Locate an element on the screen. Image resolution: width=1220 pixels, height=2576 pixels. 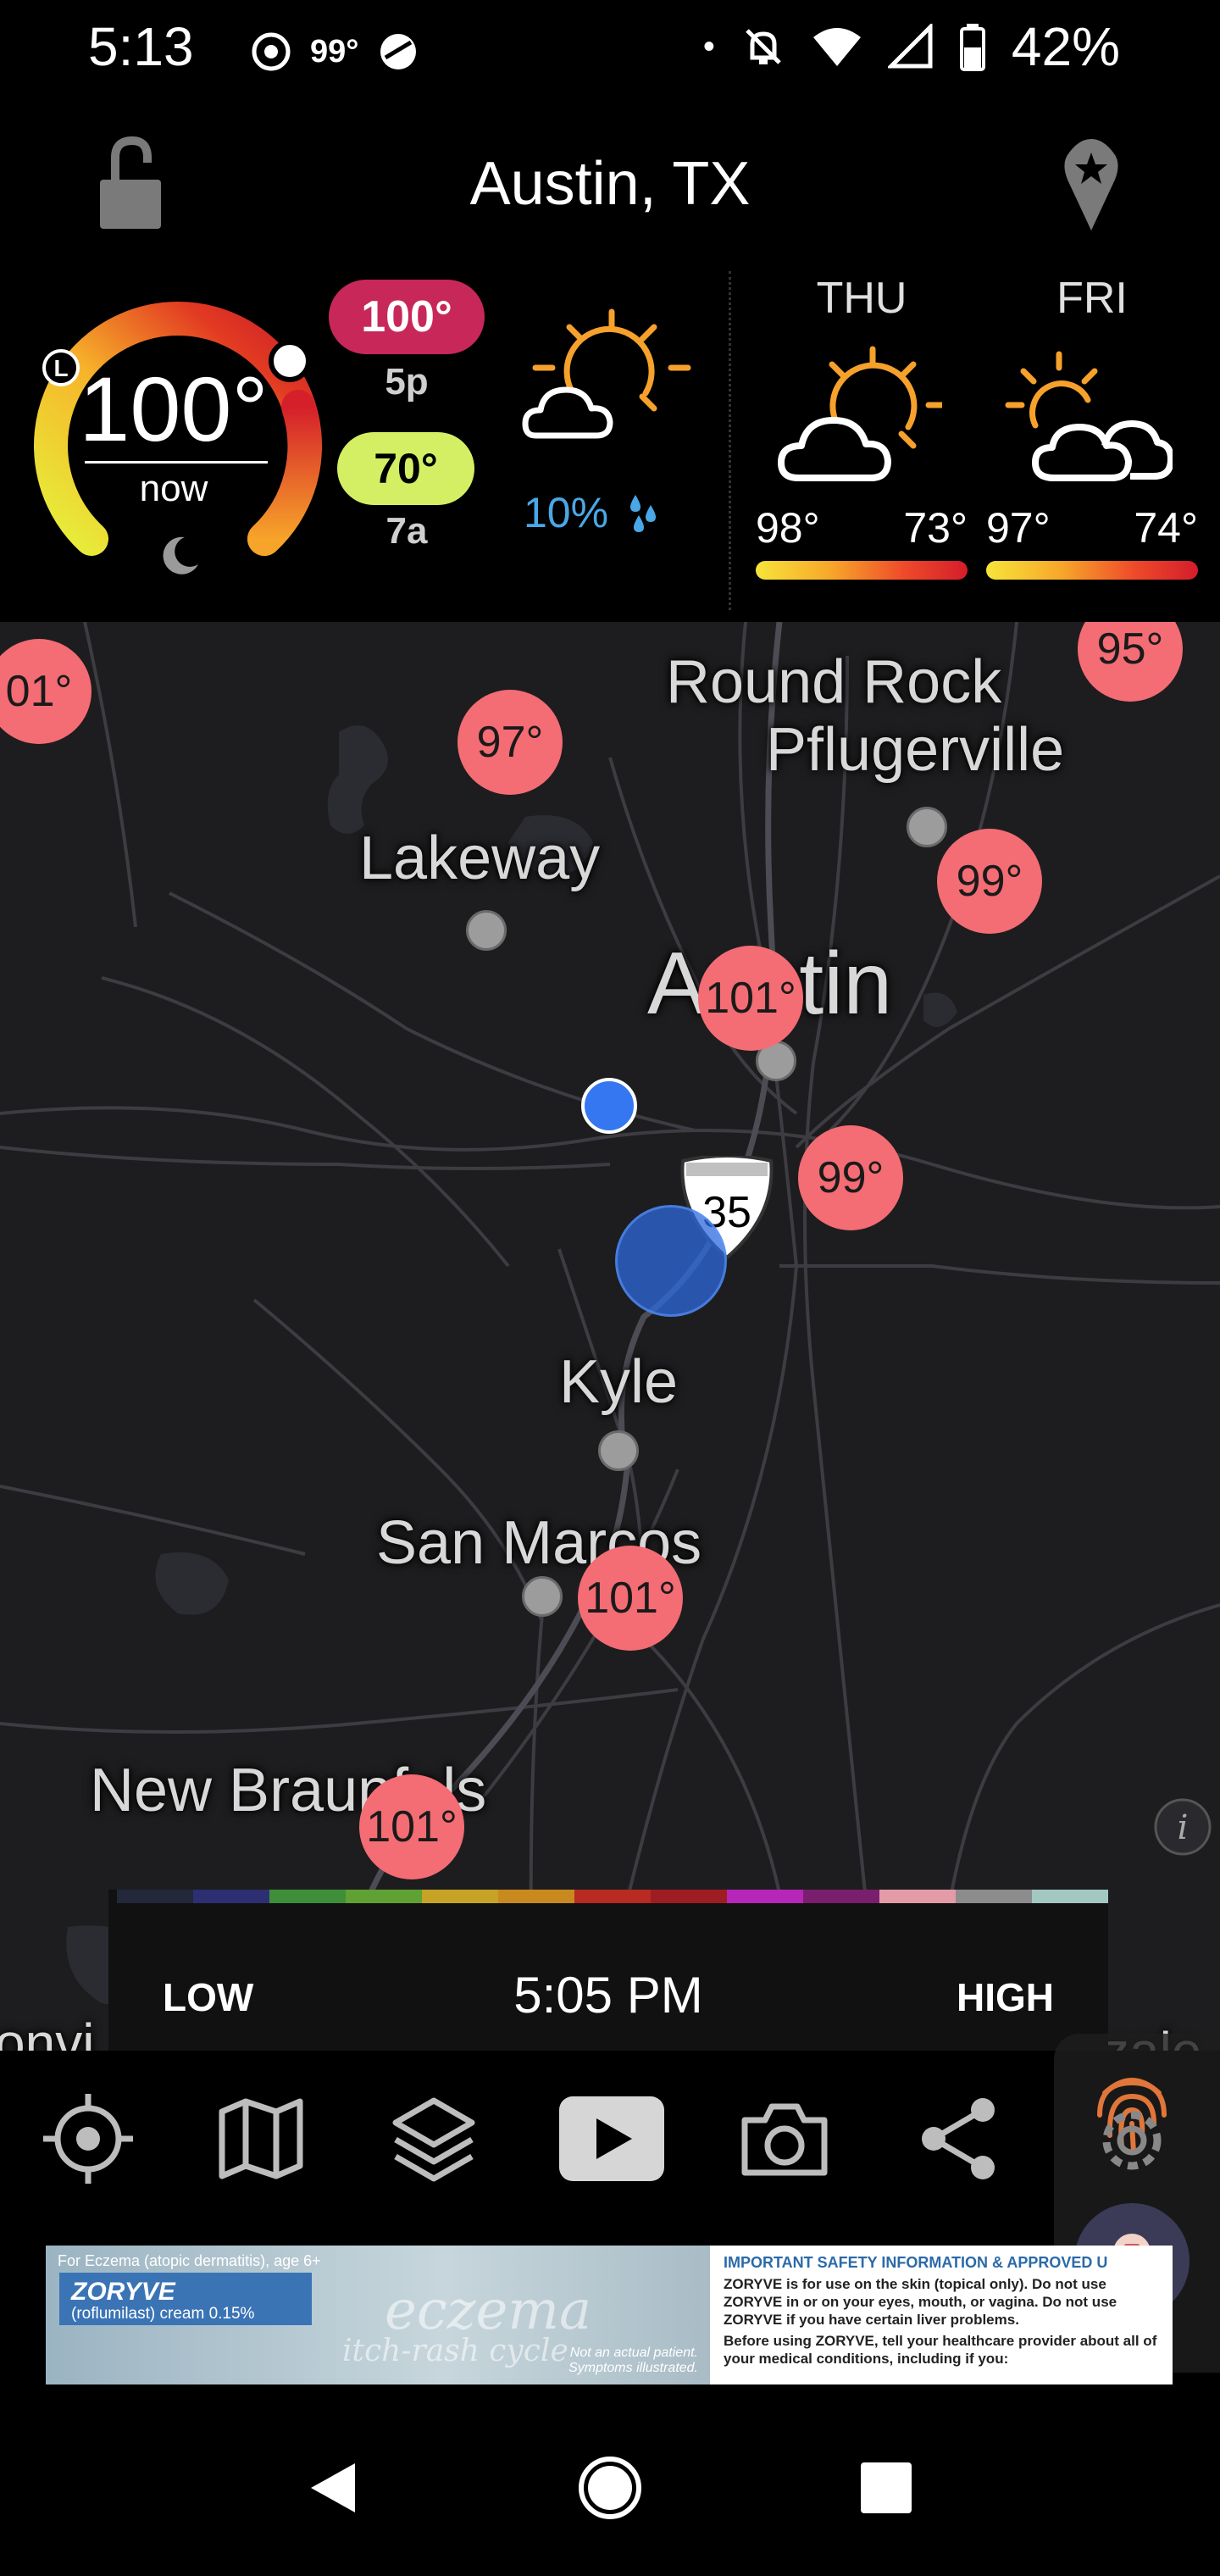
layers-button is located at coordinates (434, 2139).